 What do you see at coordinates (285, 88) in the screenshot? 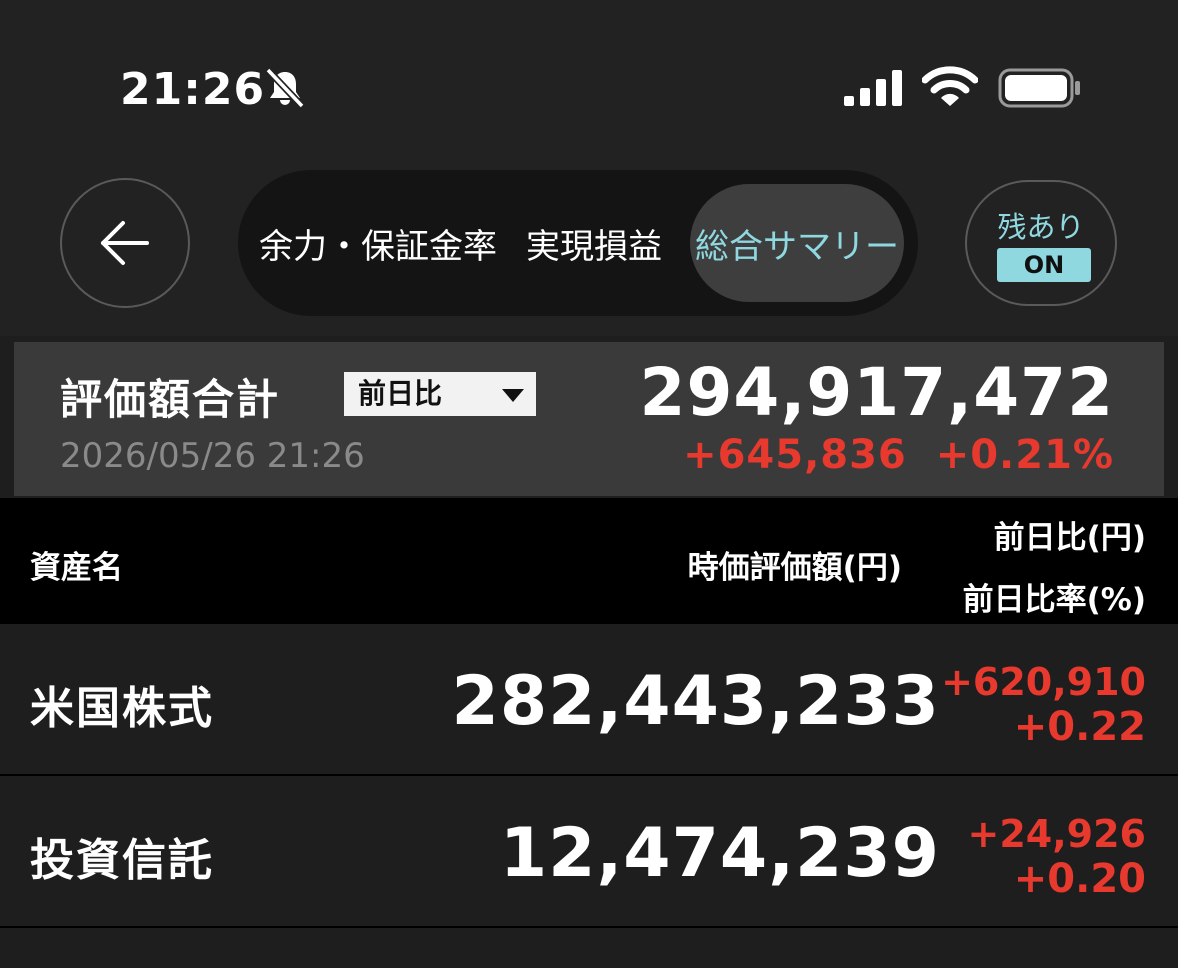
I see `bell-slash-icon` at bounding box center [285, 88].